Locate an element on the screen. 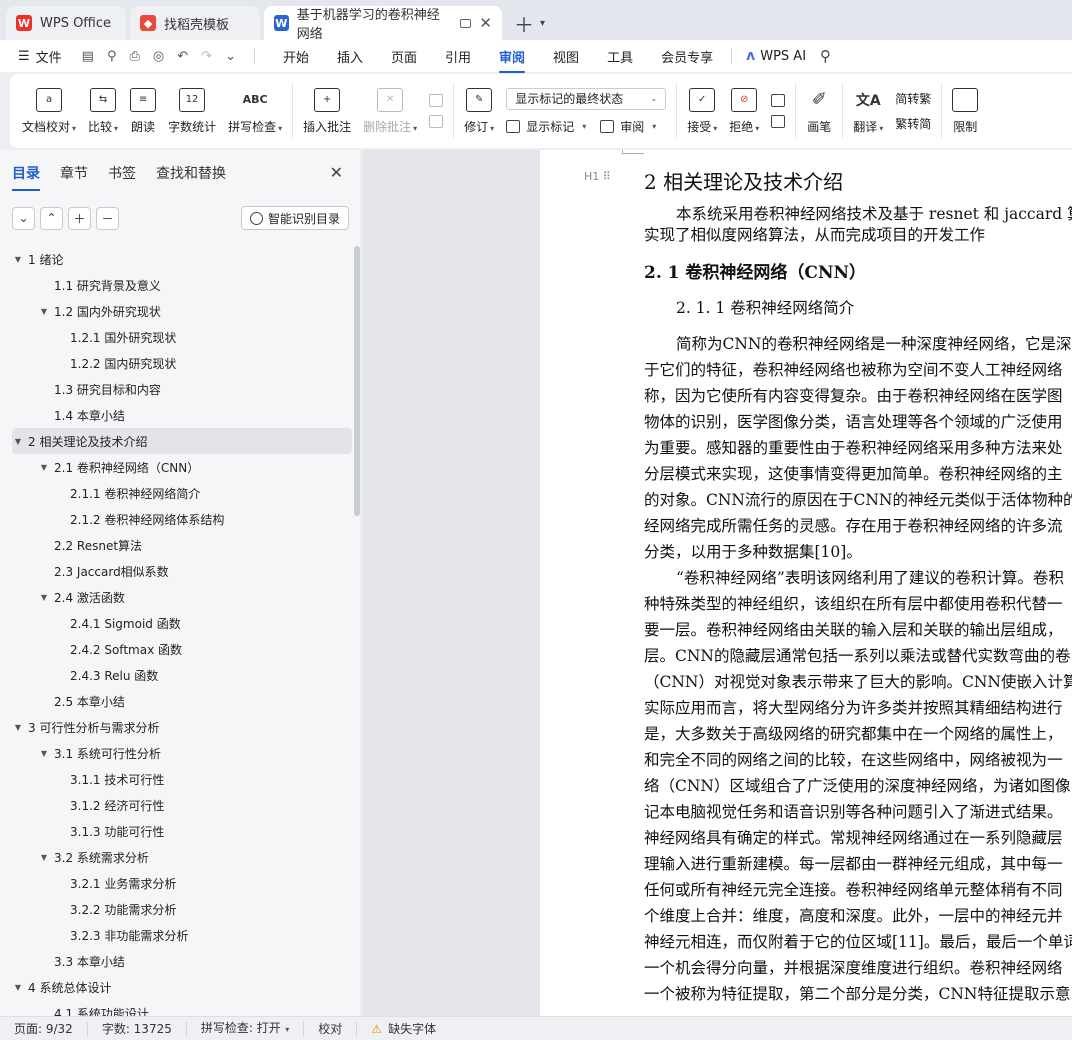 Image resolution: width=1072 pixels, height=1040 pixels. remove-heading-icon: － is located at coordinates (107, 218).